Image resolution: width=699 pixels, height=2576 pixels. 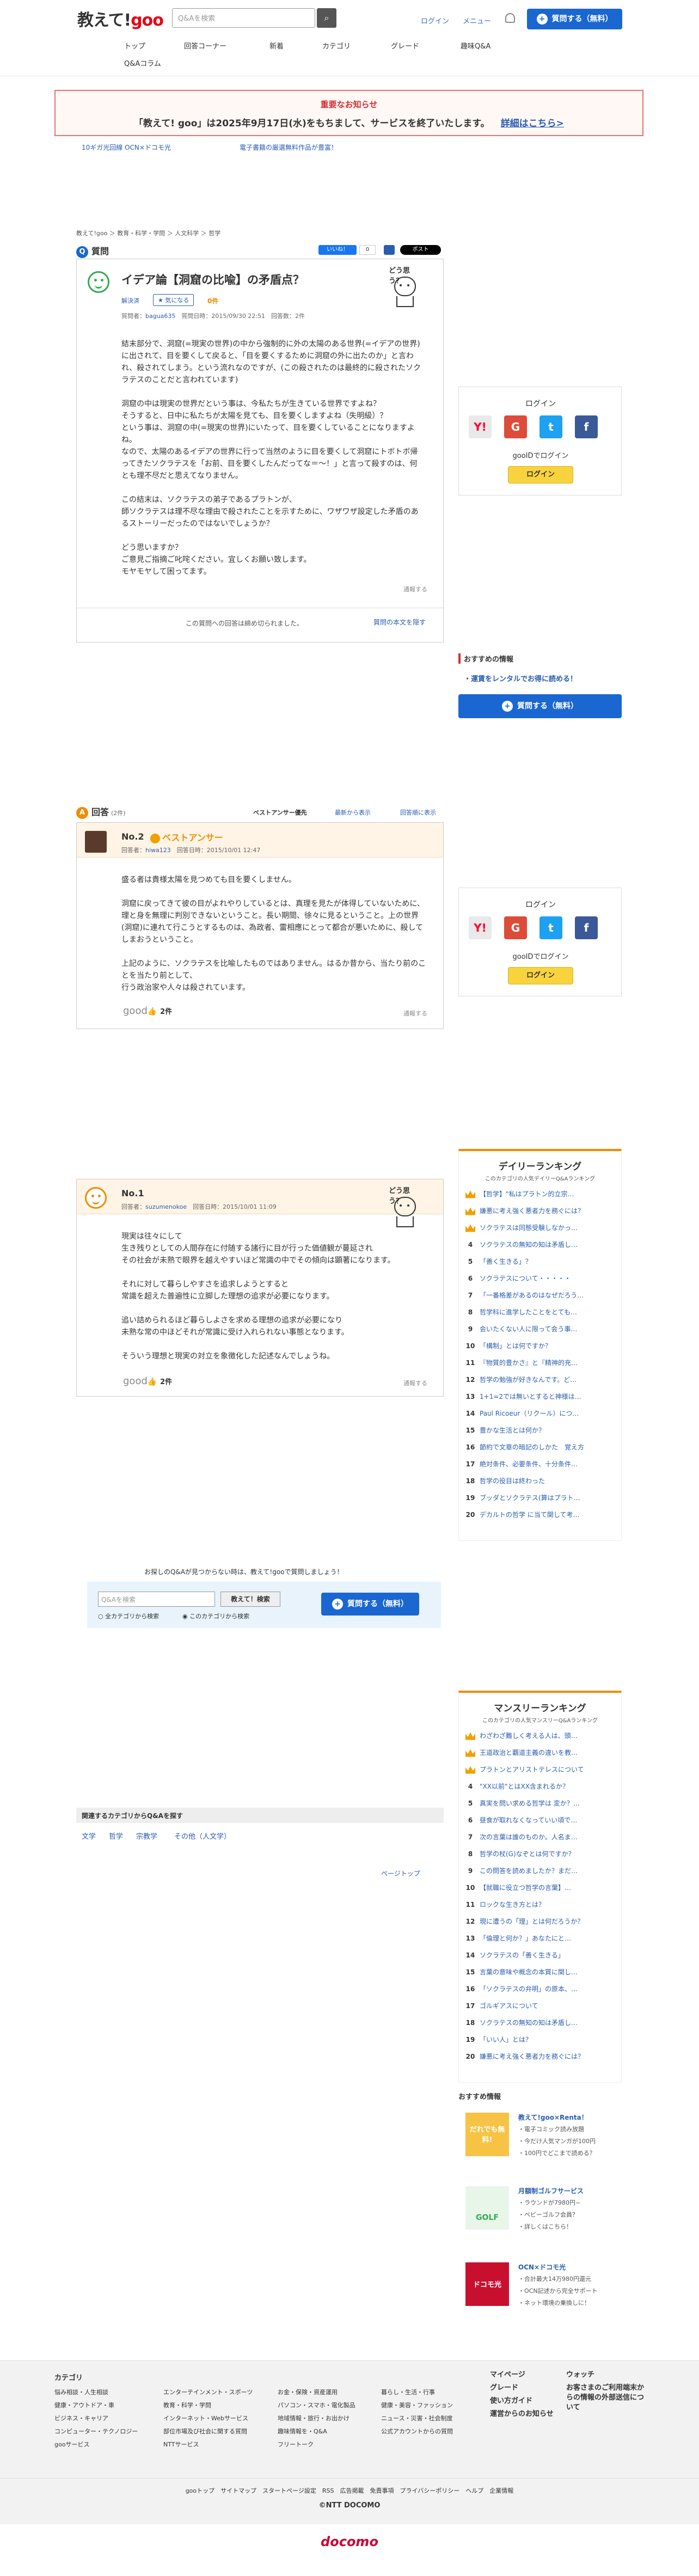 What do you see at coordinates (532, 123) in the screenshot?
I see `notice-detail-link: 詳細はこちら>` at bounding box center [532, 123].